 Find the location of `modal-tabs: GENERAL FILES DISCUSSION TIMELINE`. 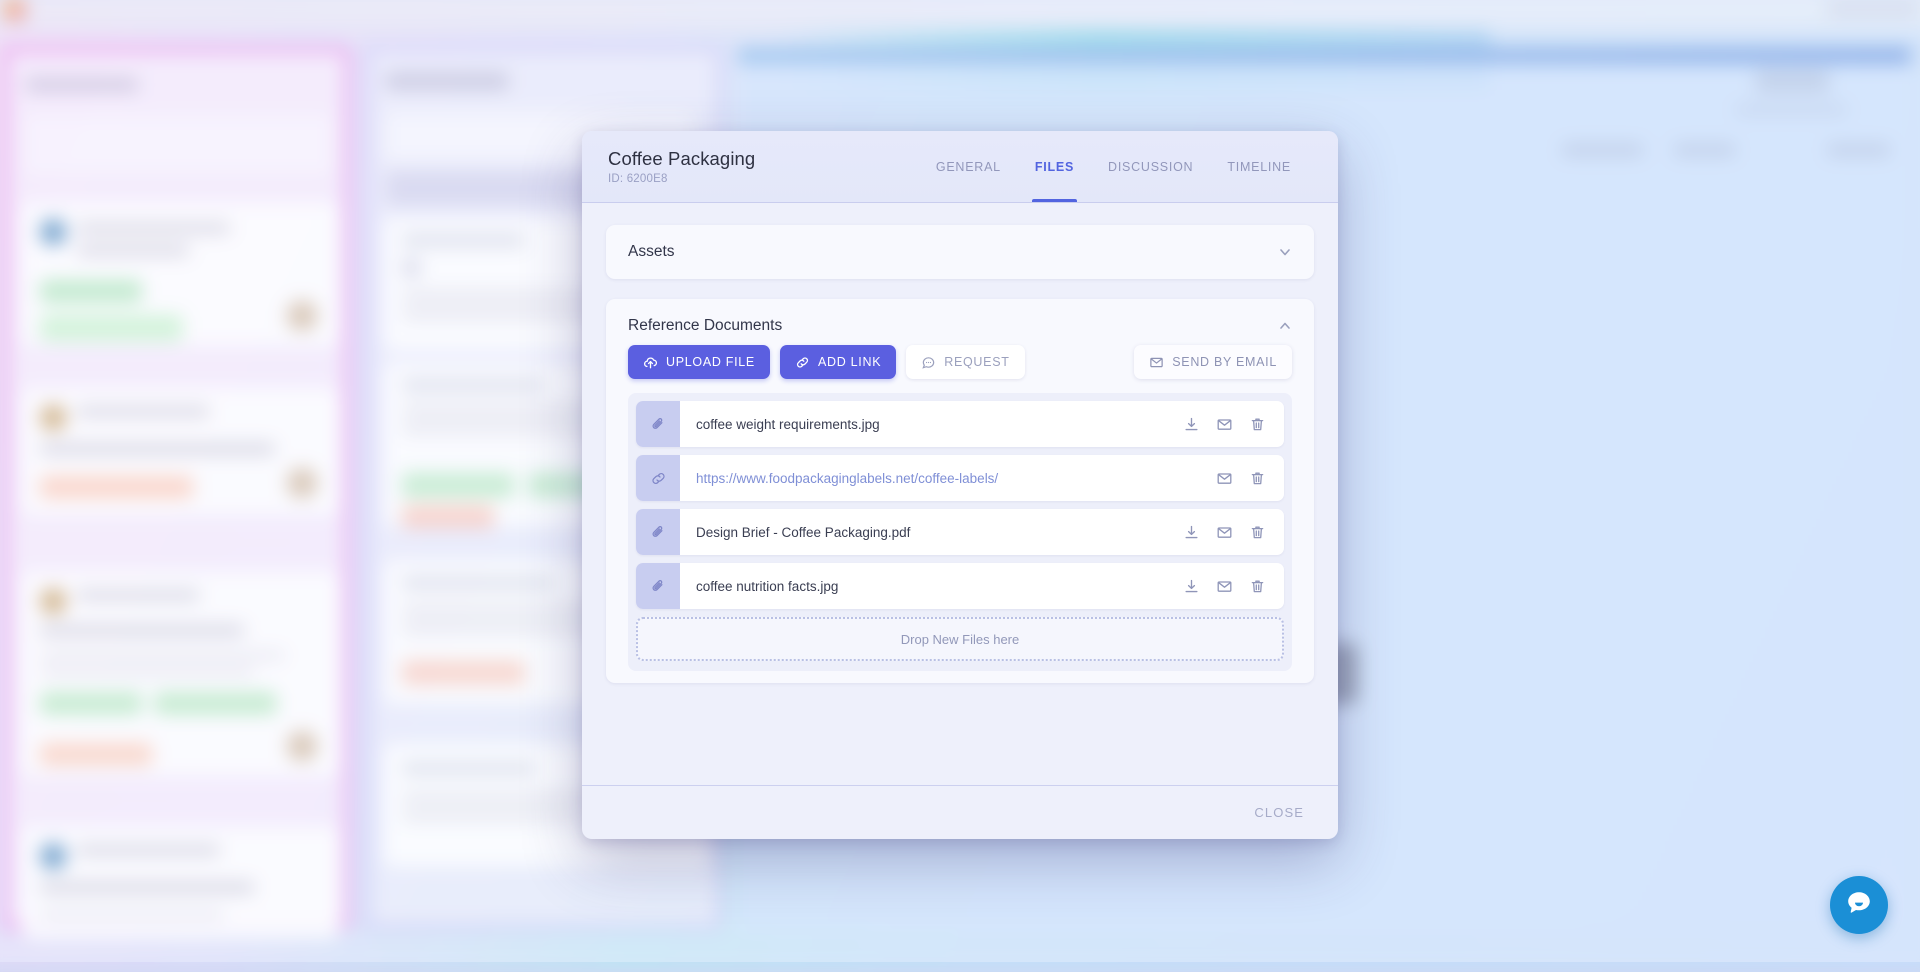

modal-tabs: GENERAL FILES DISCUSSION TIMELINE is located at coordinates (1113, 166).